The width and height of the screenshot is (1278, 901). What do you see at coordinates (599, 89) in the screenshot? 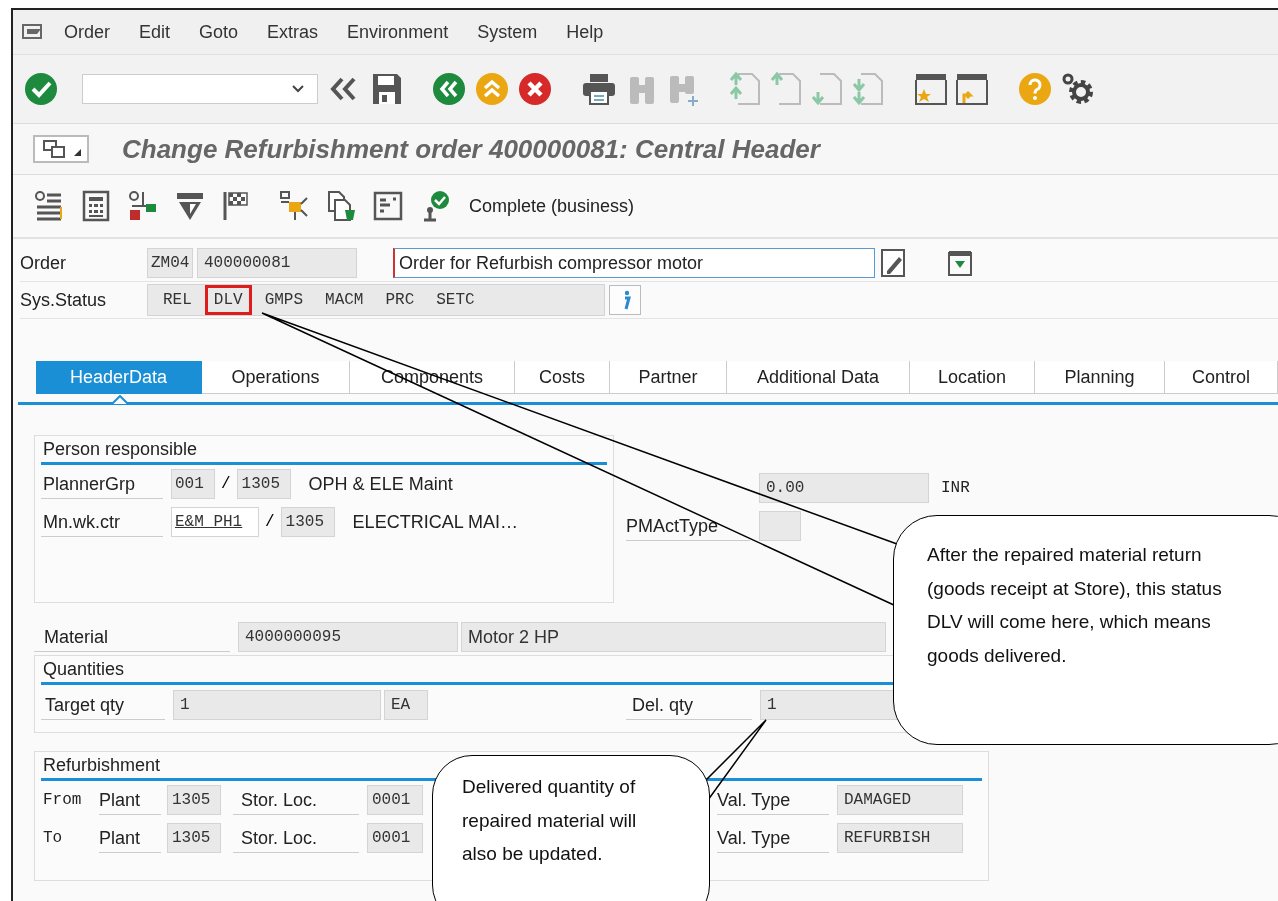
I see `printer-icon` at bounding box center [599, 89].